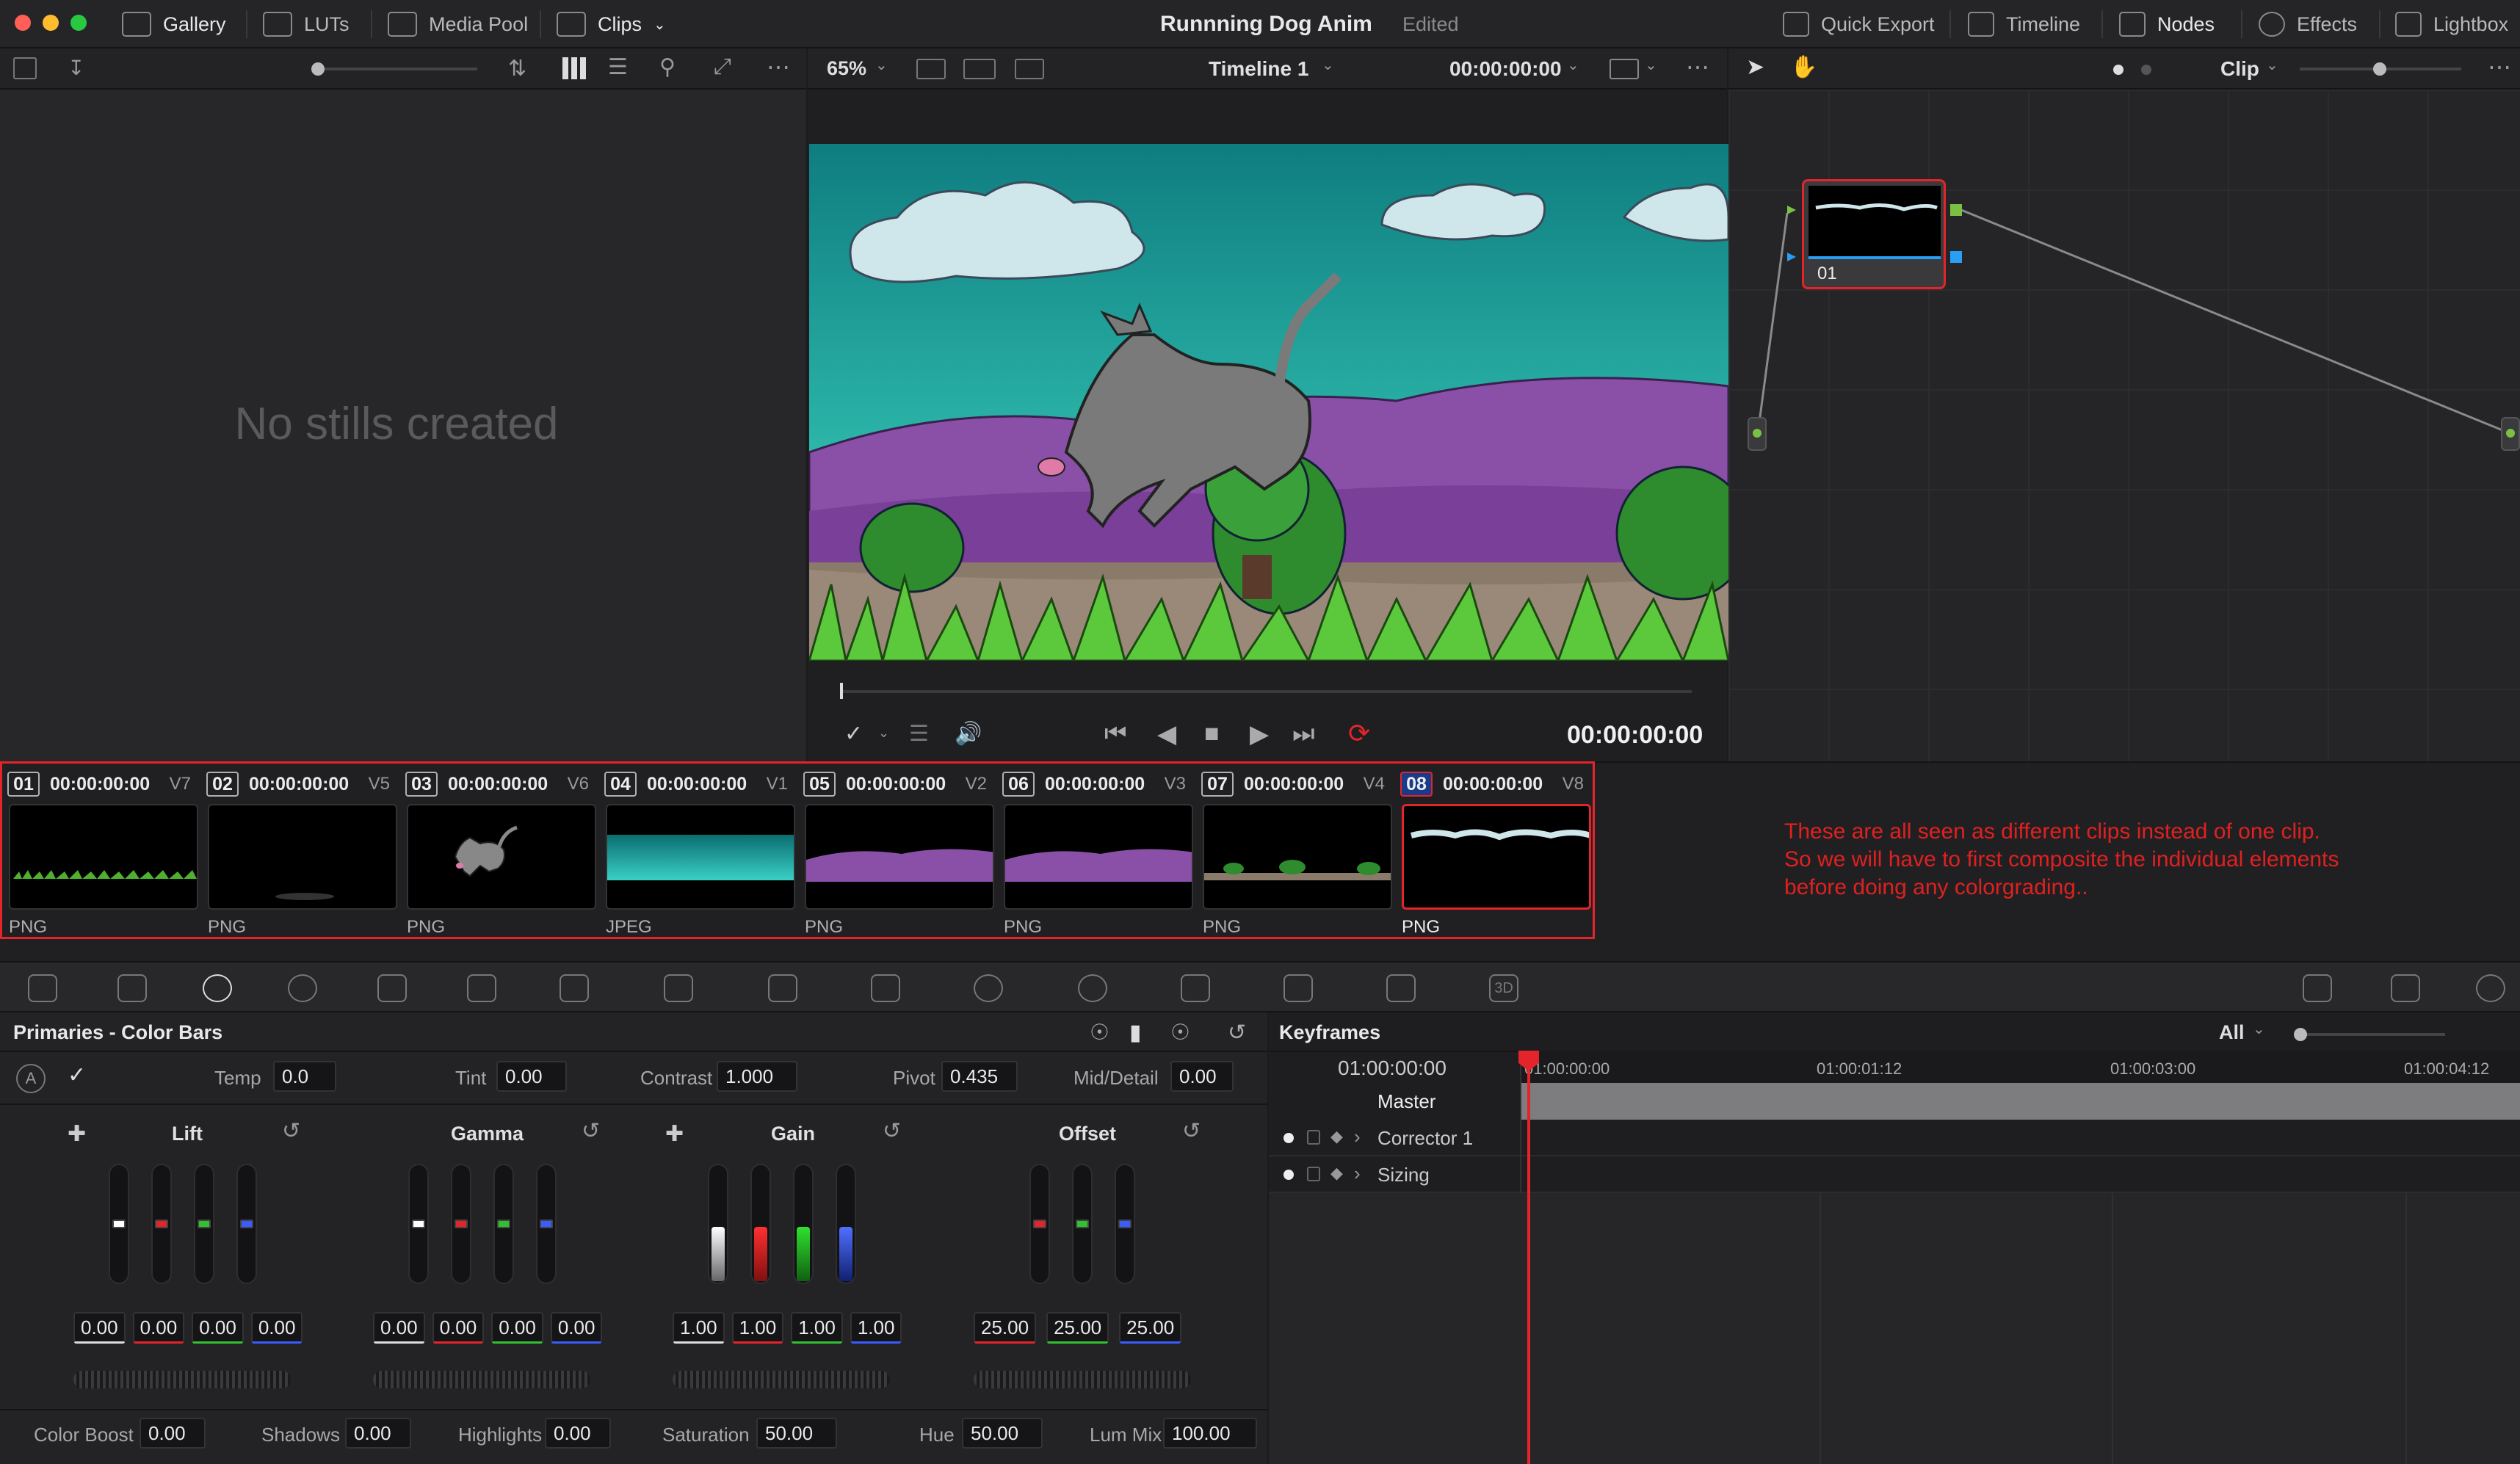  What do you see at coordinates (1505, 69) in the screenshot?
I see `viewer-timecode: 00:00:00:00` at bounding box center [1505, 69].